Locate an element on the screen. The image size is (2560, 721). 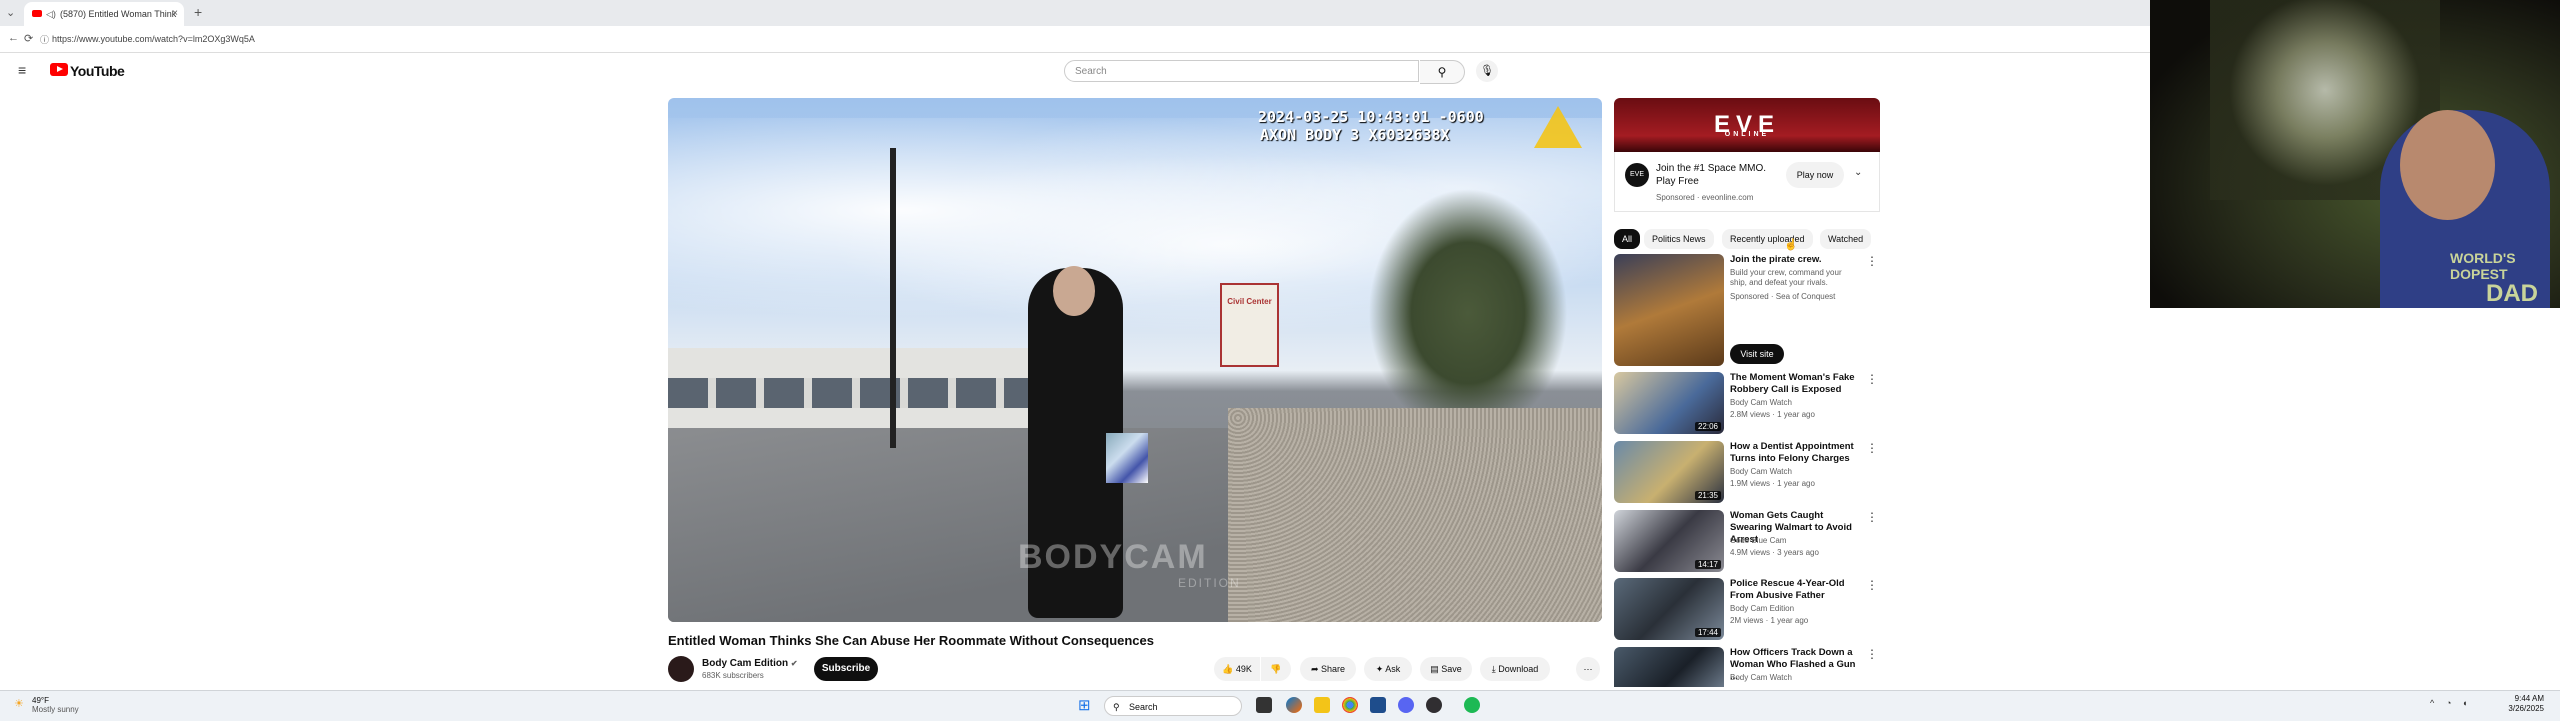
play-now-button: Play now is located at coordinates (1815, 175).